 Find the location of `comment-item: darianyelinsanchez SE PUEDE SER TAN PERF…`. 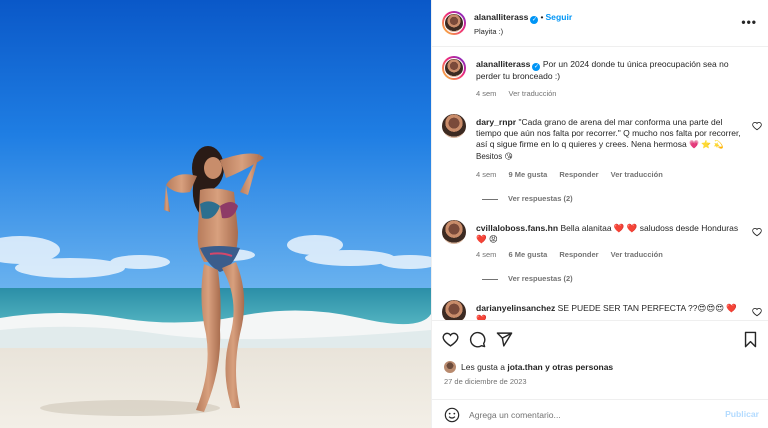

comment-item: darianyelinsanchez SE PUEDE SER TAN PERF… is located at coordinates (602, 310).